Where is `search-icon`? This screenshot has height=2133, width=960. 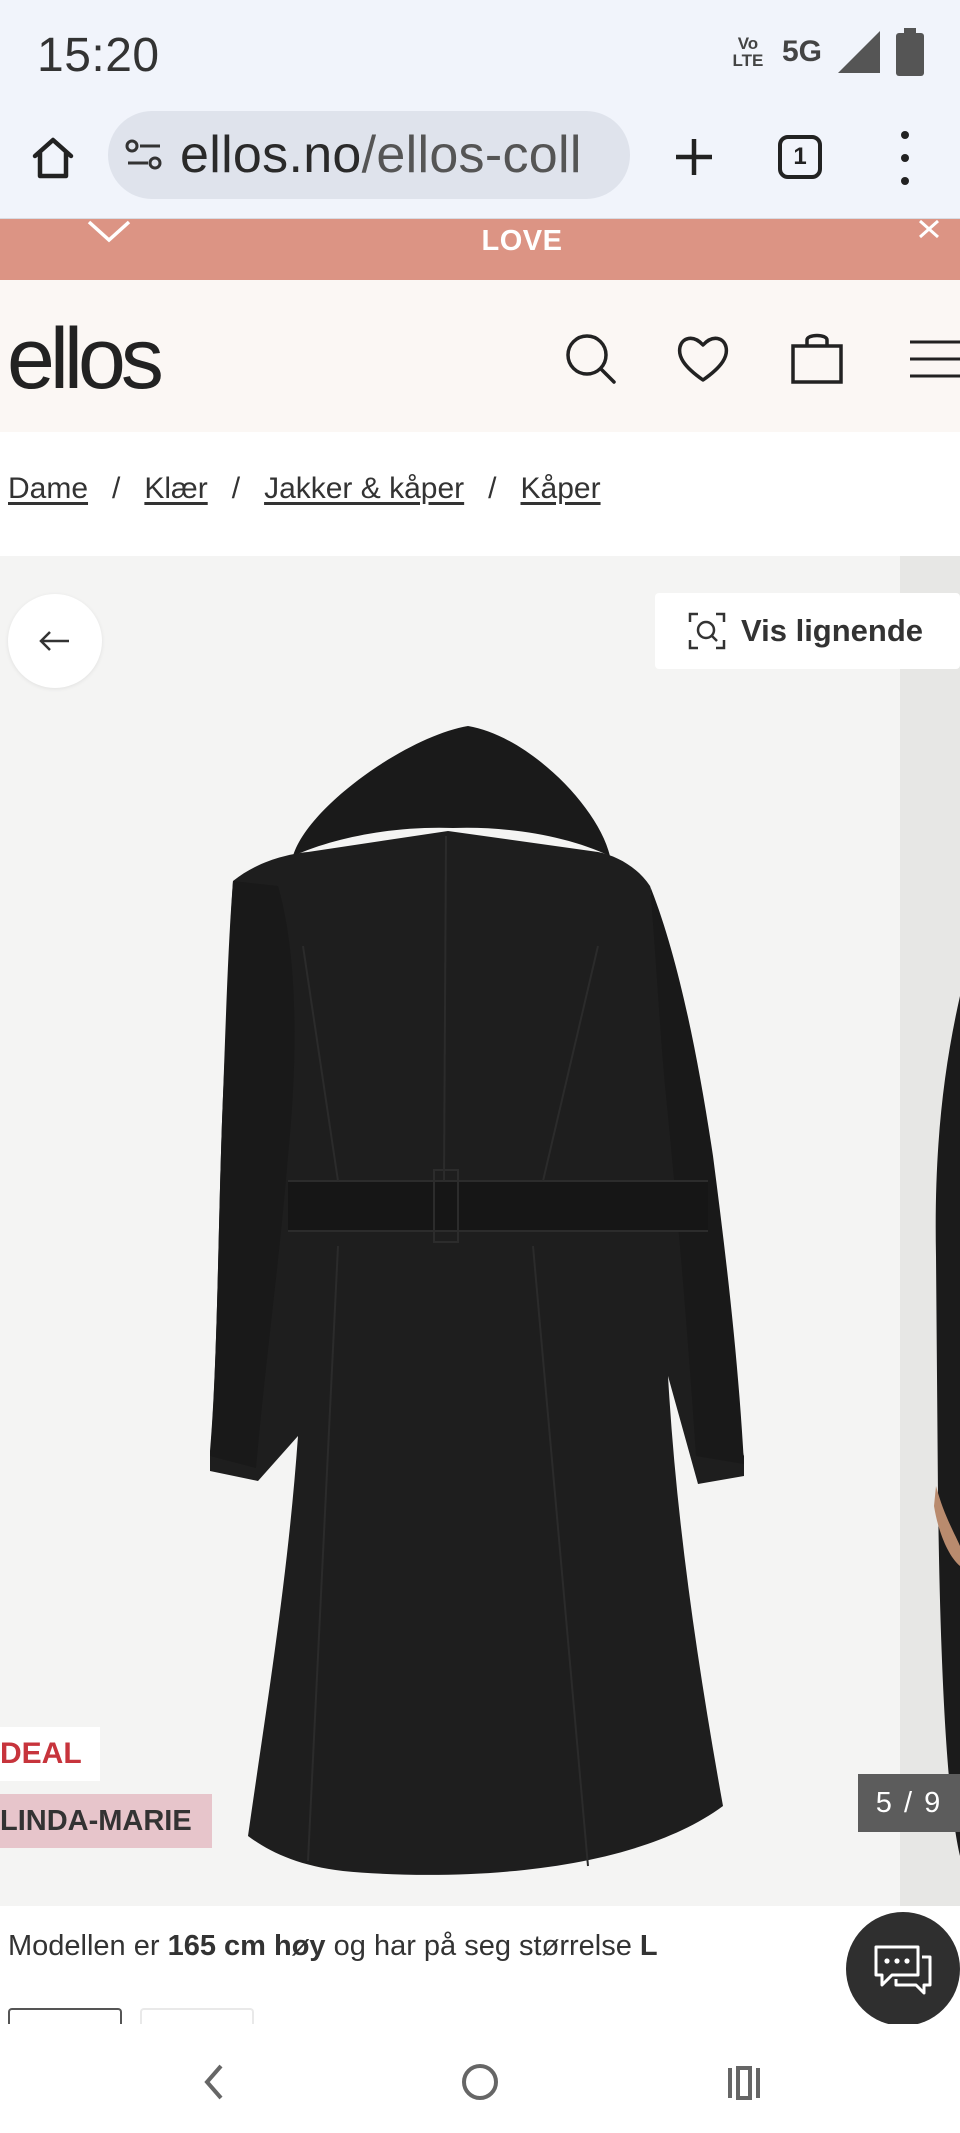
search-icon is located at coordinates (590, 358).